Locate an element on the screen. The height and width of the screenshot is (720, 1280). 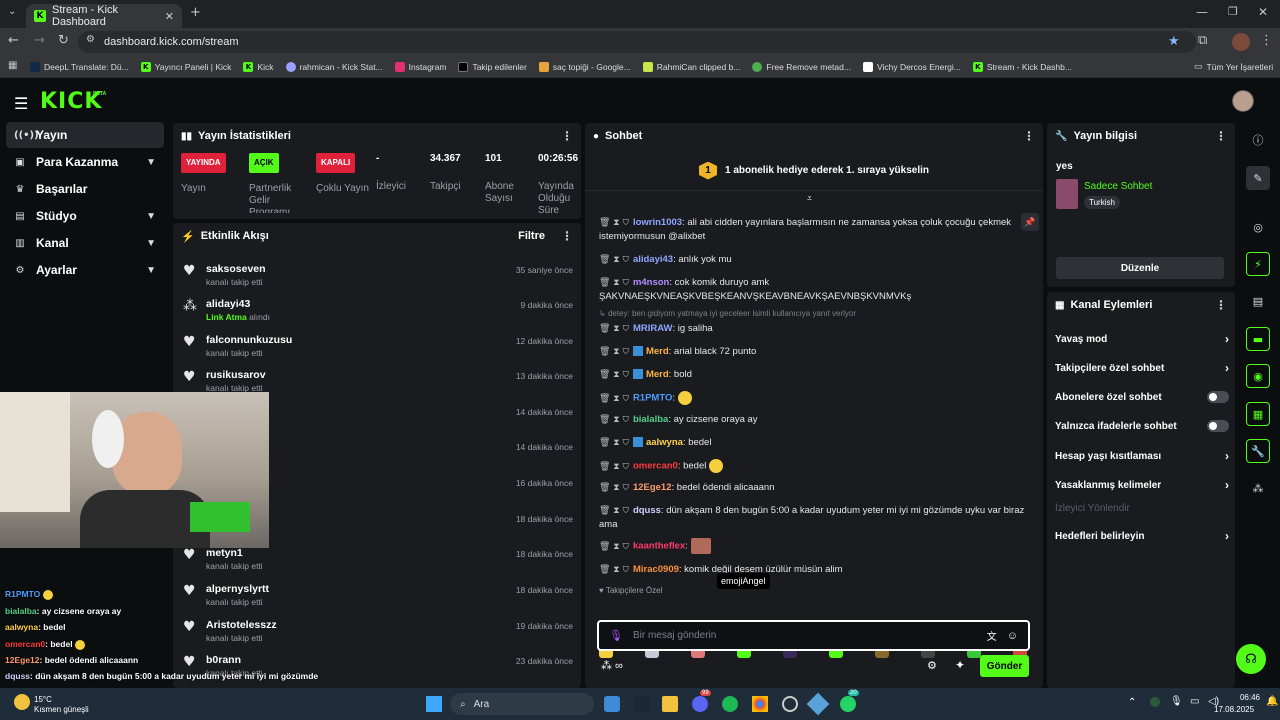
sidebar-item-basarilar: ♛ Başarılar is located at coordinates (85, 189).